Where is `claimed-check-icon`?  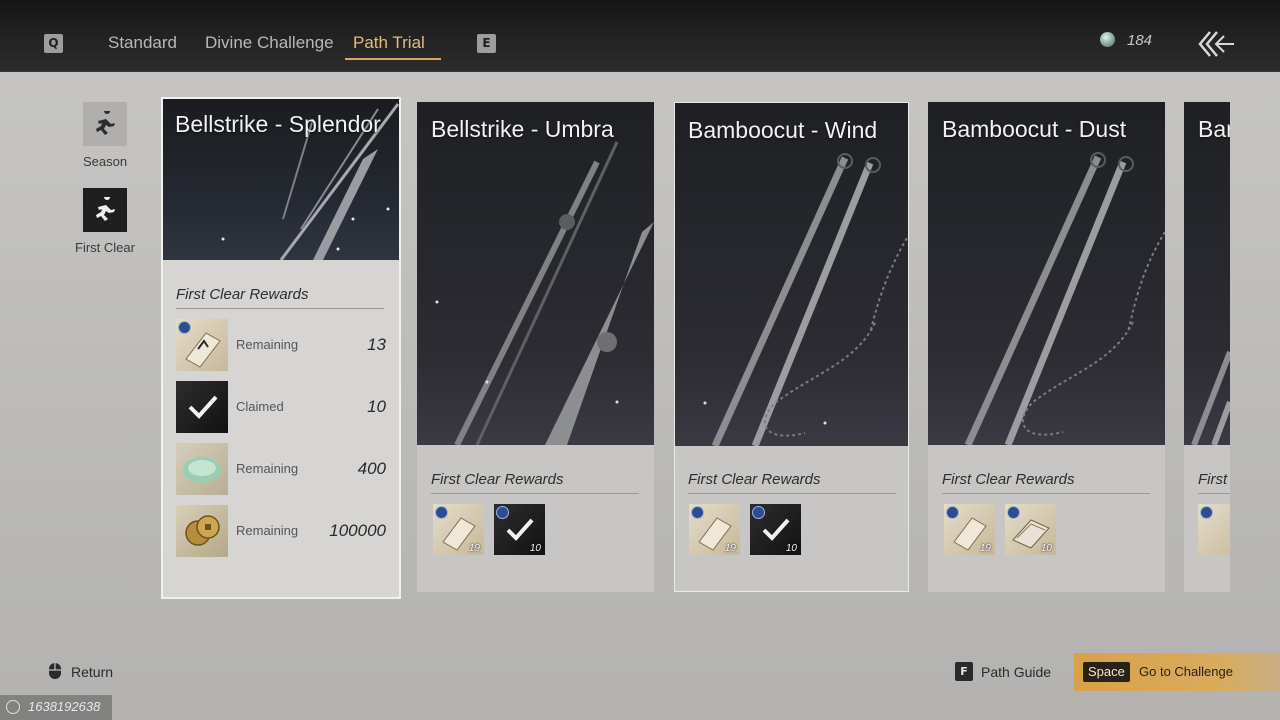 claimed-check-icon is located at coordinates (202, 407).